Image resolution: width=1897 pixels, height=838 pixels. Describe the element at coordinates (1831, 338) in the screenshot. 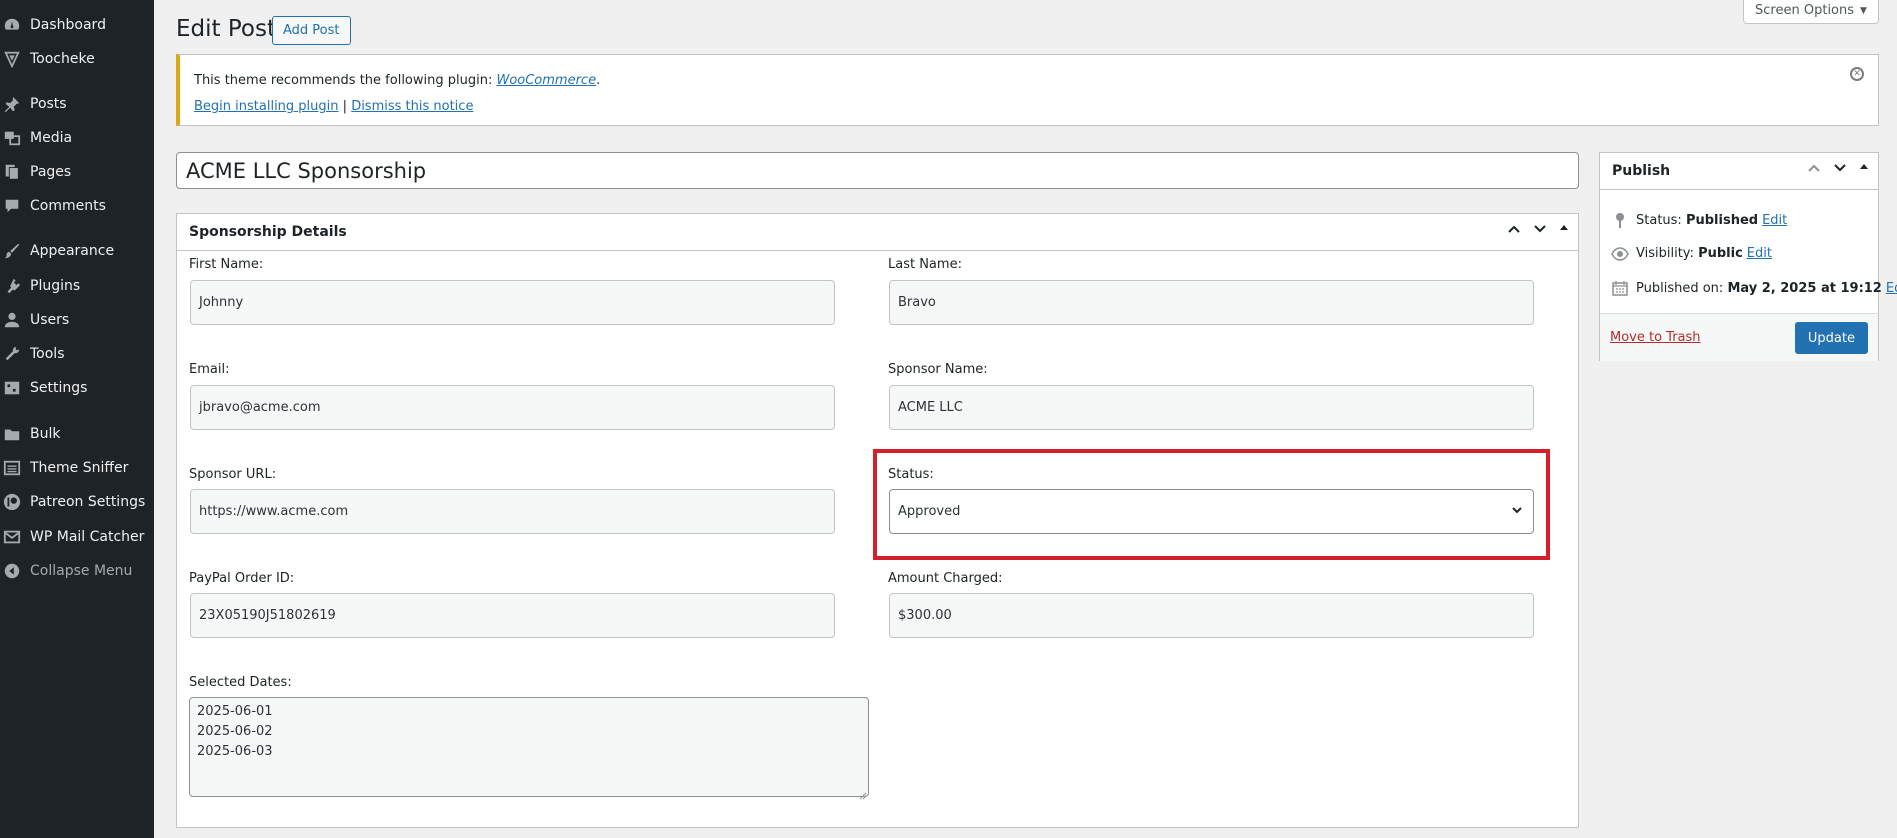

I see `update-button: Update` at that location.